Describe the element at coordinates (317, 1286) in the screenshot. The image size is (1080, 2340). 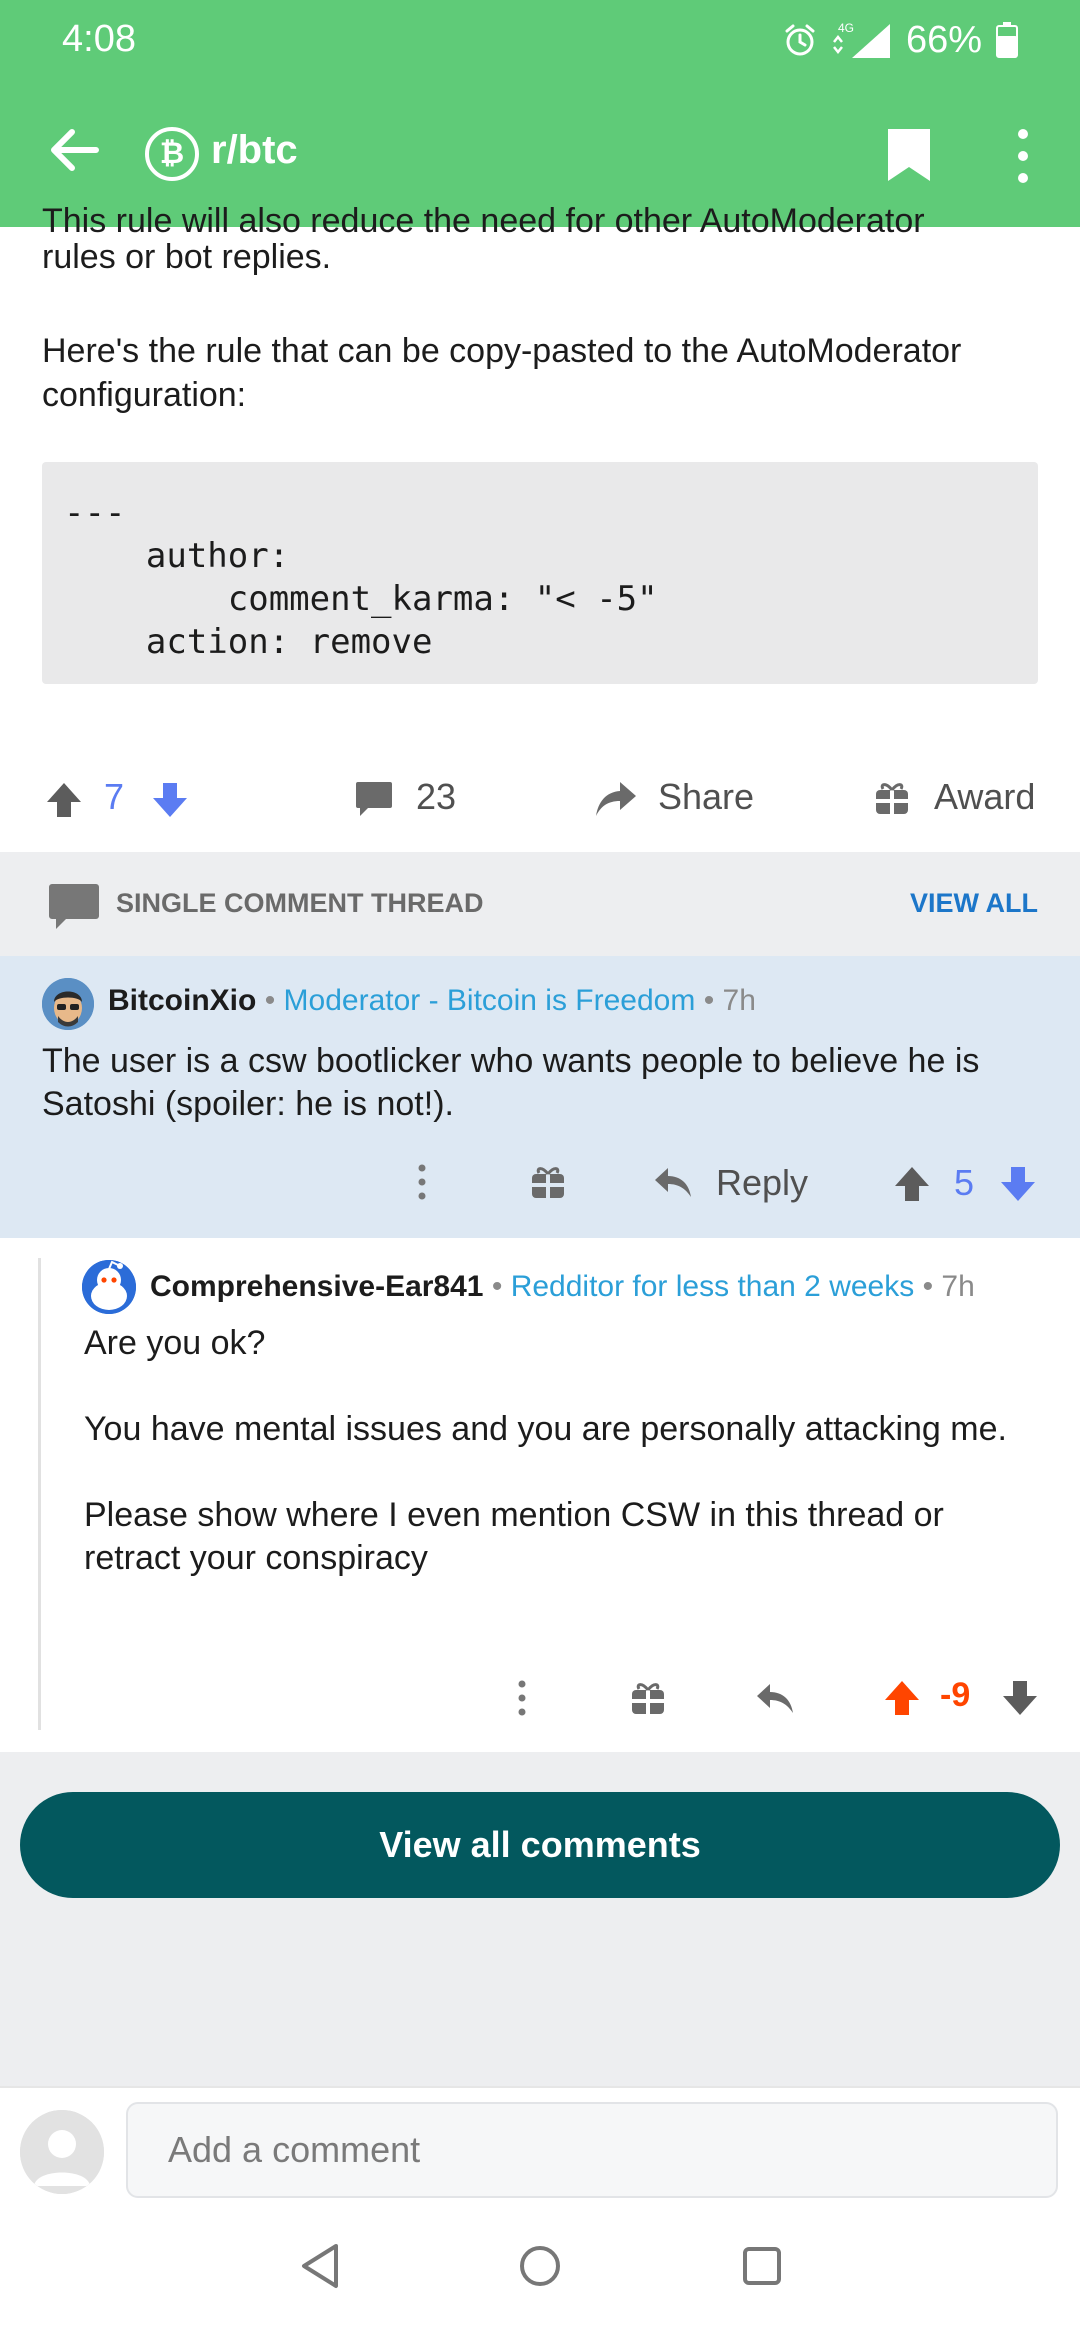
I see `comment-author: Comprehensive-Ear841` at that location.